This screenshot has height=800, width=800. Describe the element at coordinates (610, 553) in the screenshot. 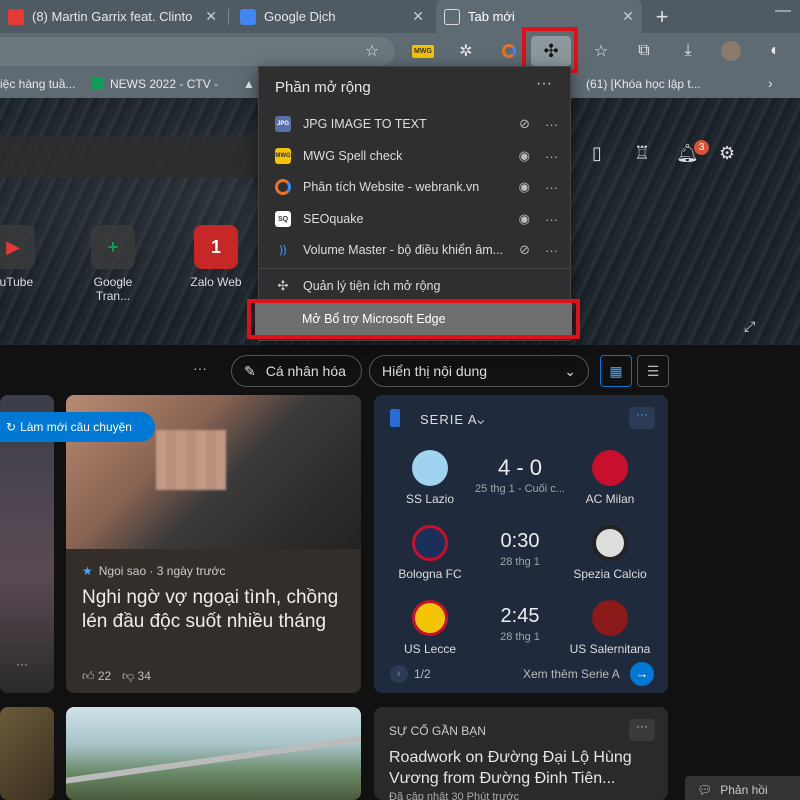

I see `team-away: Spezia Calcio` at that location.